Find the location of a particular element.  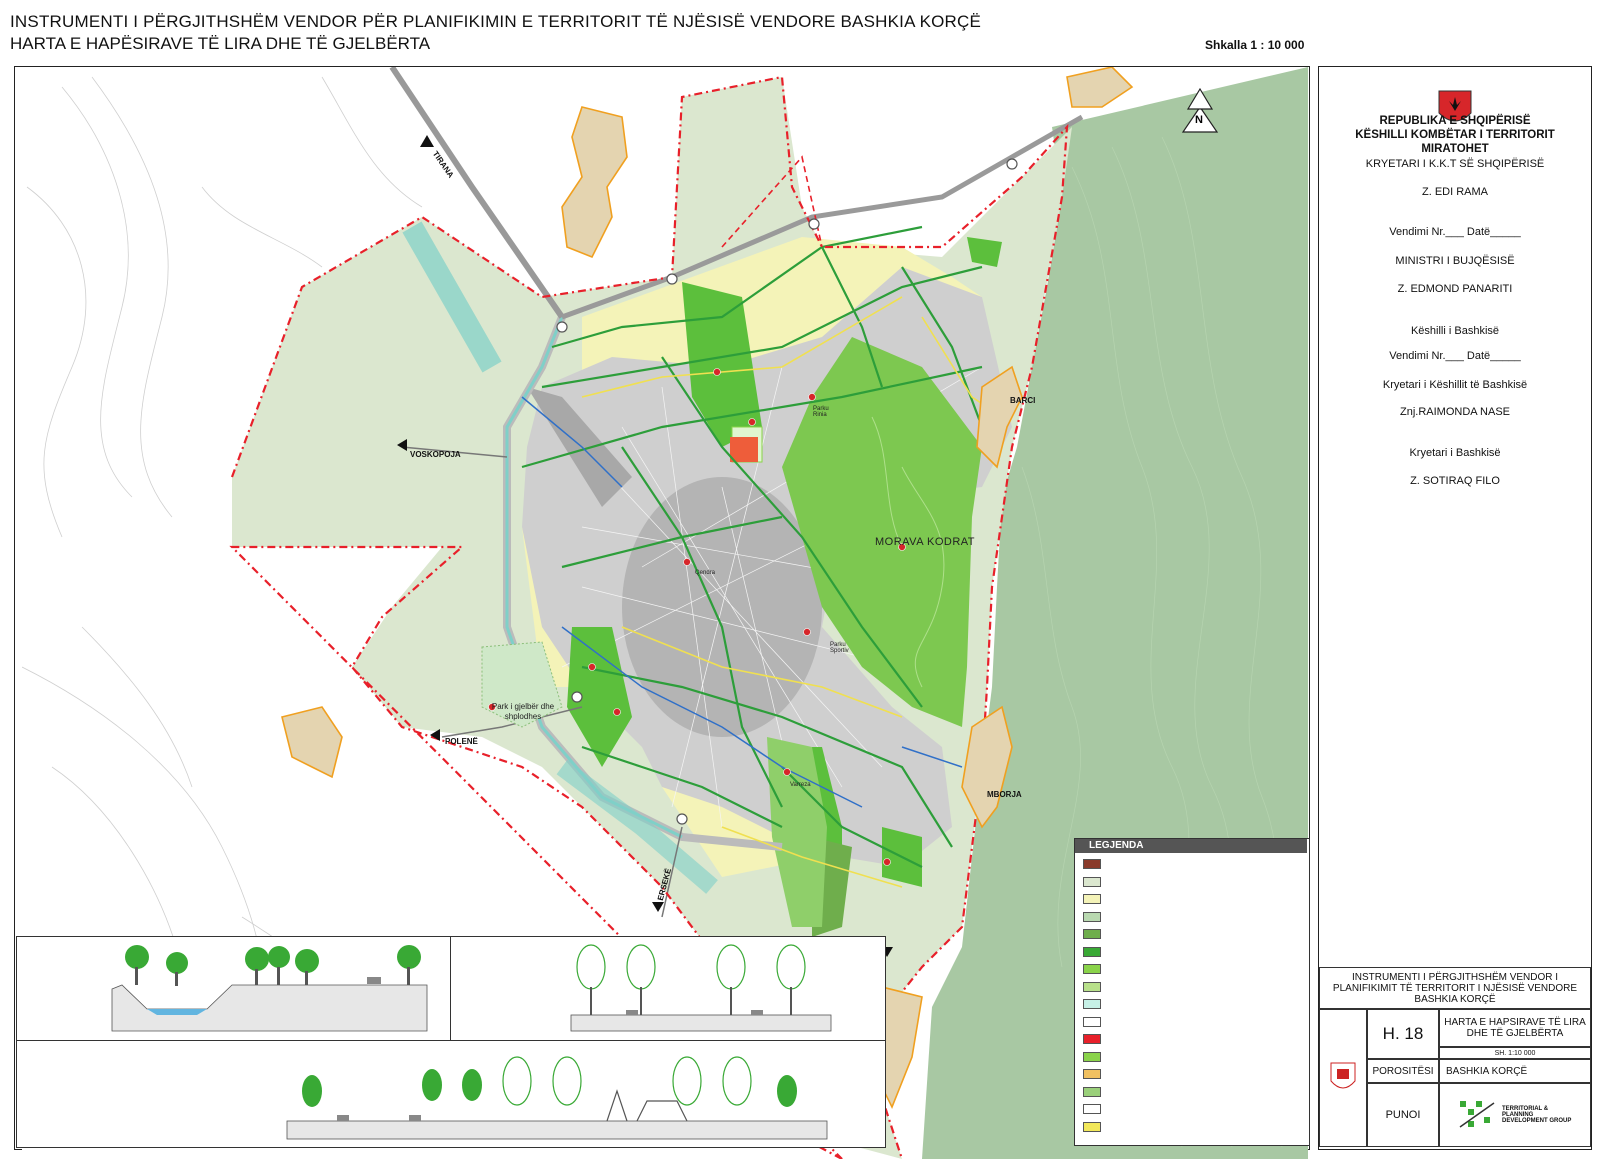

mborja-label: MBORJA is located at coordinates (1004, 794).